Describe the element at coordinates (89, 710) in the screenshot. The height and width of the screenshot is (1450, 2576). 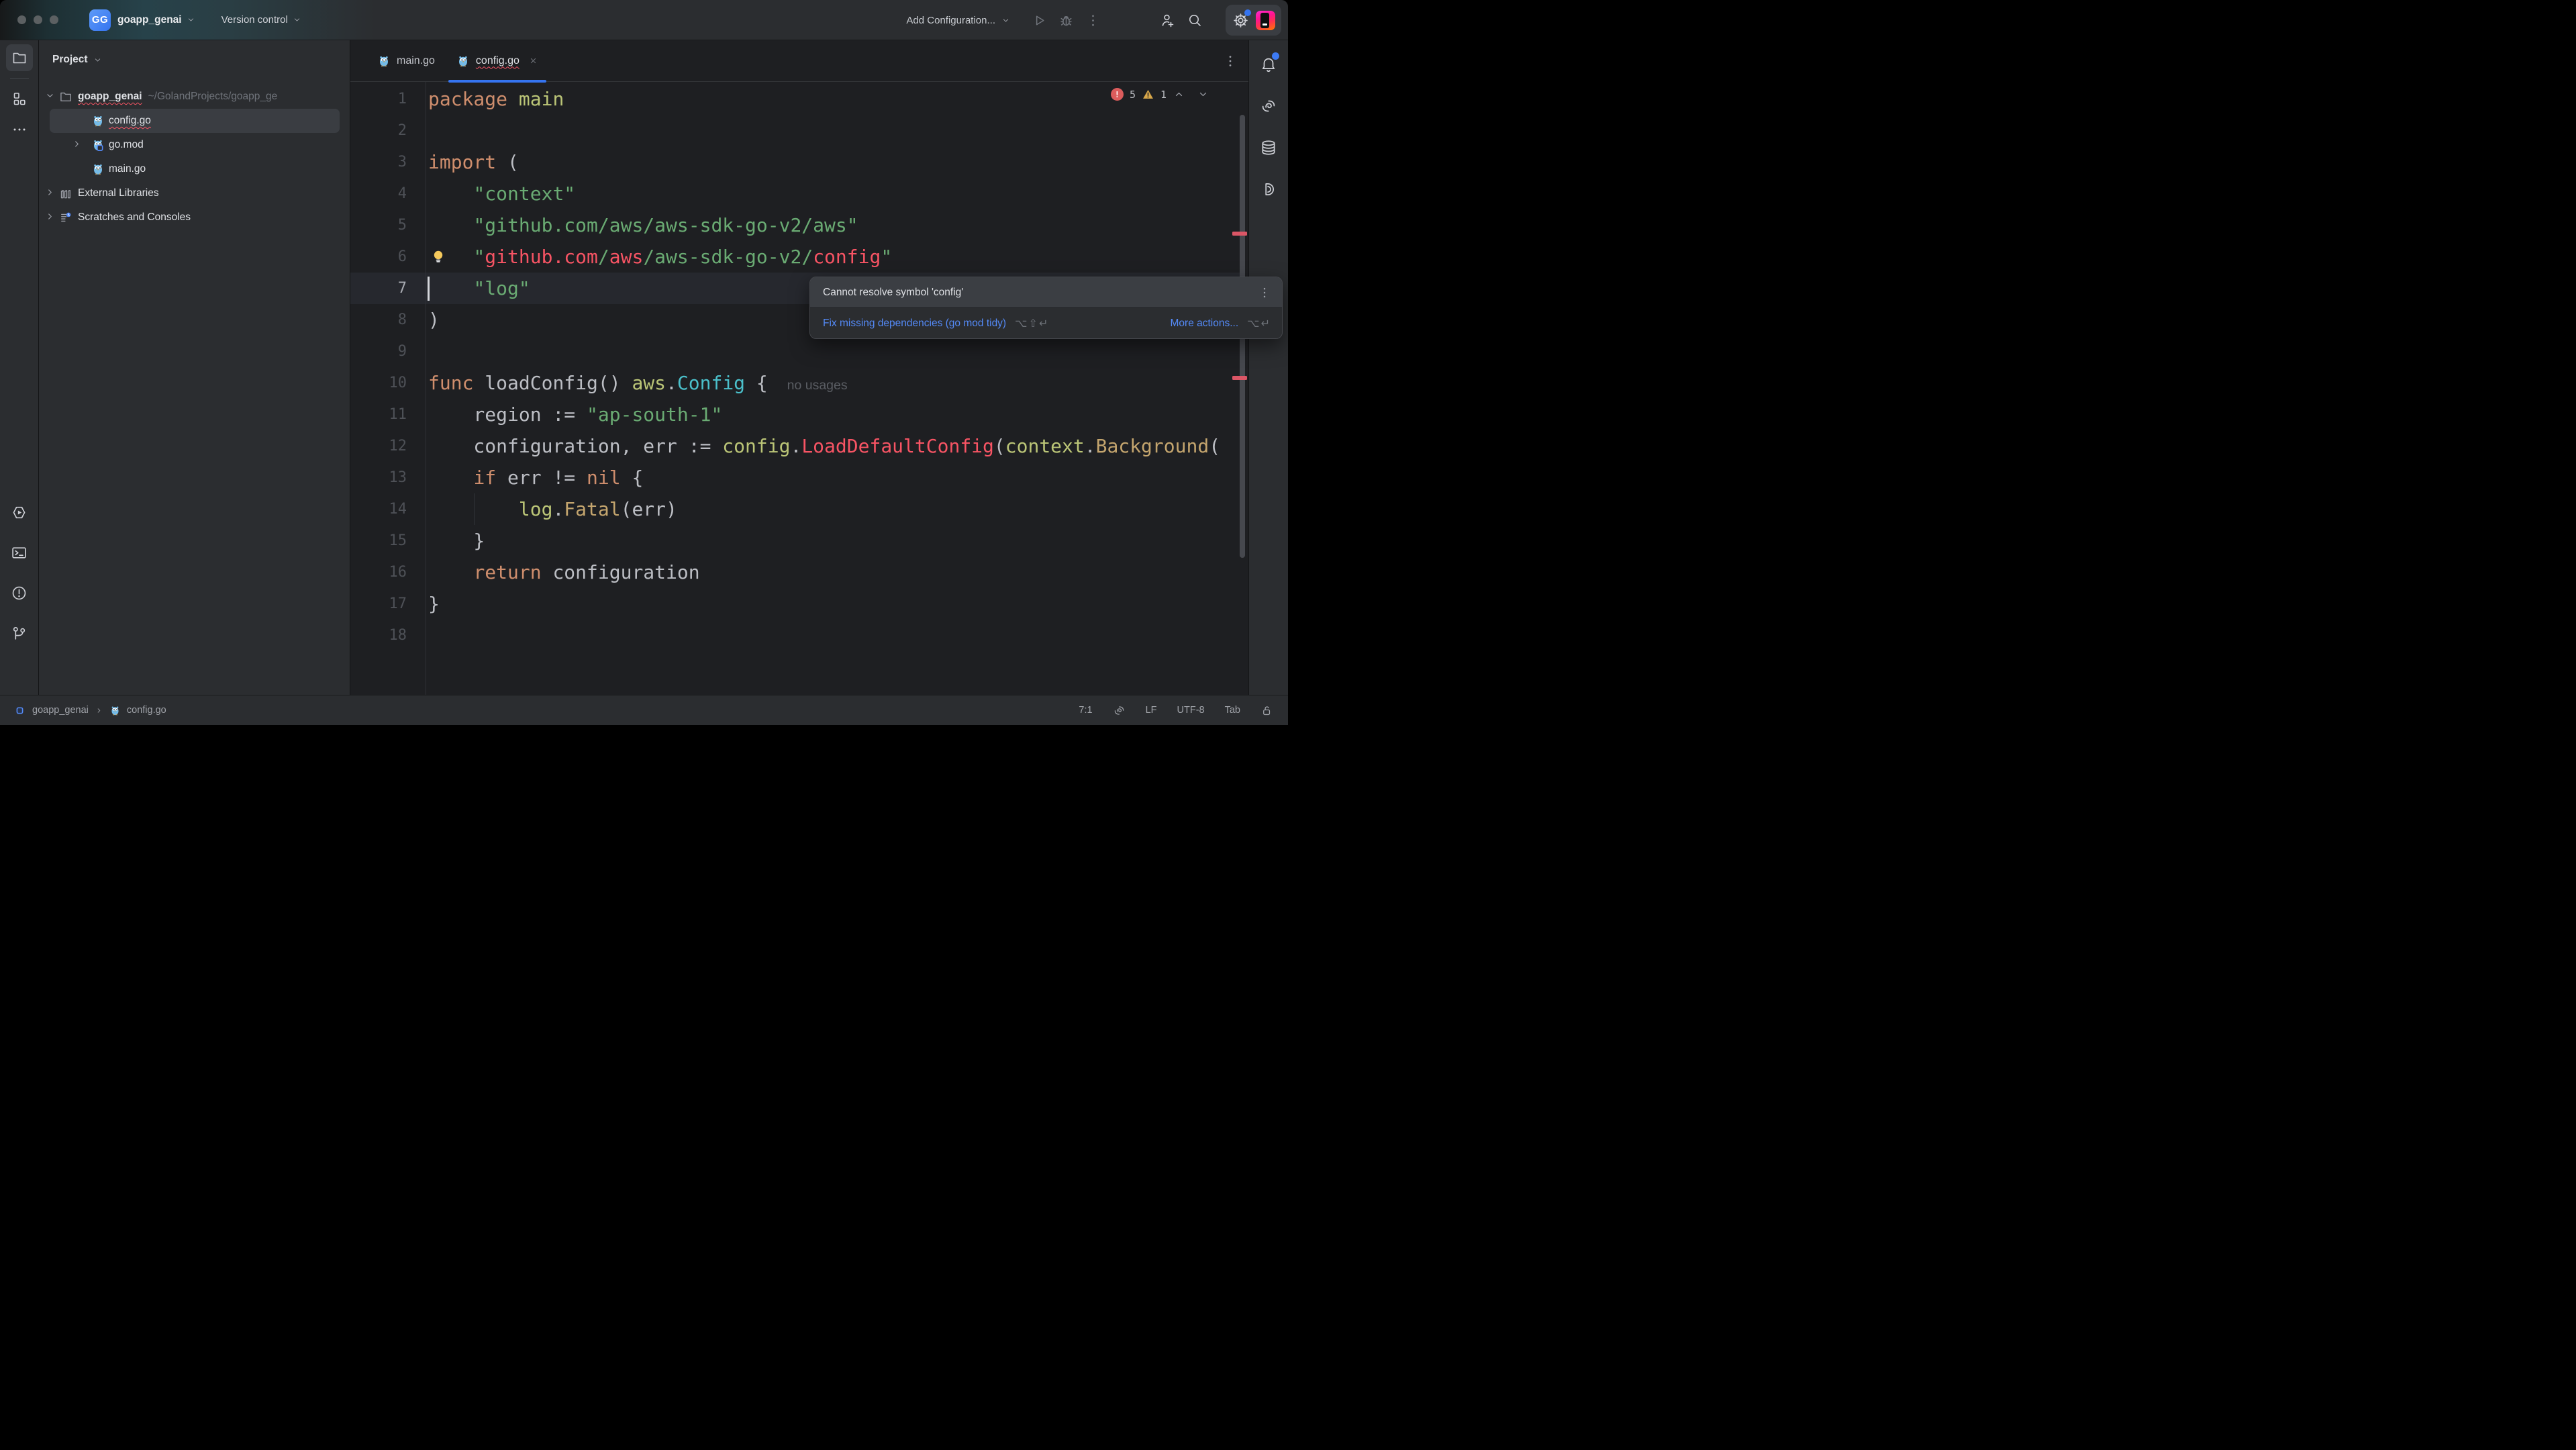
I see `breadcrumb: goapp_genai config.go` at that location.